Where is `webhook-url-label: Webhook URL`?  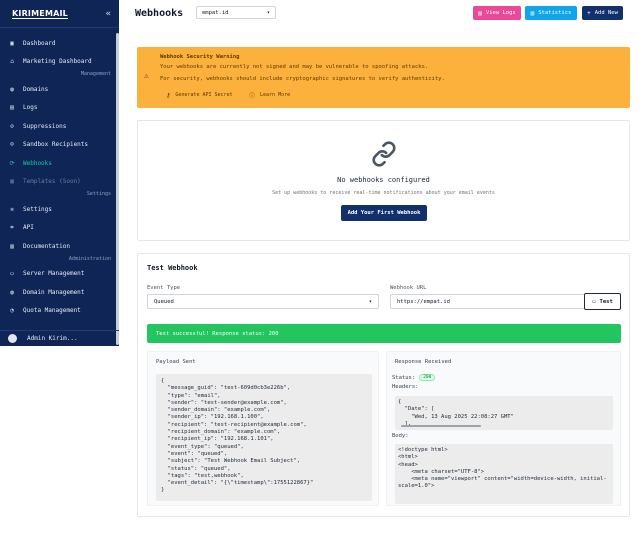
webhook-url-label: Webhook URL is located at coordinates (408, 288).